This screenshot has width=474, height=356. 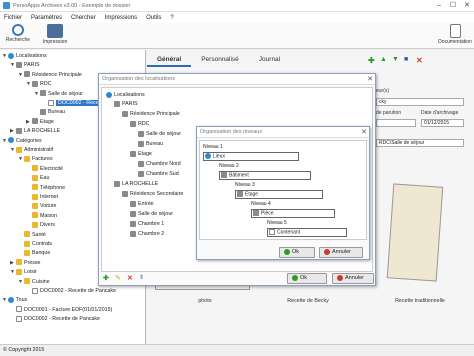 What do you see at coordinates (40, 122) in the screenshot?
I see `tree-item: ▶ Etage` at bounding box center [40, 122].